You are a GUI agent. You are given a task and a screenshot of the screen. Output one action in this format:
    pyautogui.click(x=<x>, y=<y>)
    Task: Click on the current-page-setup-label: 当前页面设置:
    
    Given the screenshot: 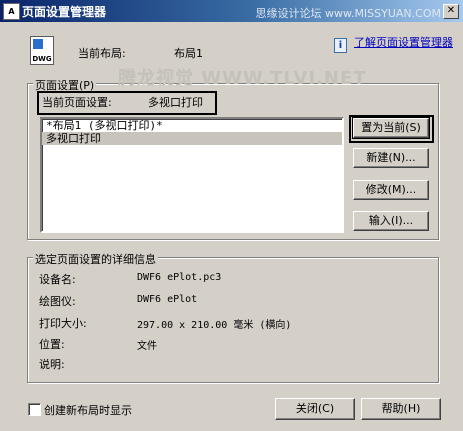 What is the action you would take?
    pyautogui.click(x=77, y=102)
    